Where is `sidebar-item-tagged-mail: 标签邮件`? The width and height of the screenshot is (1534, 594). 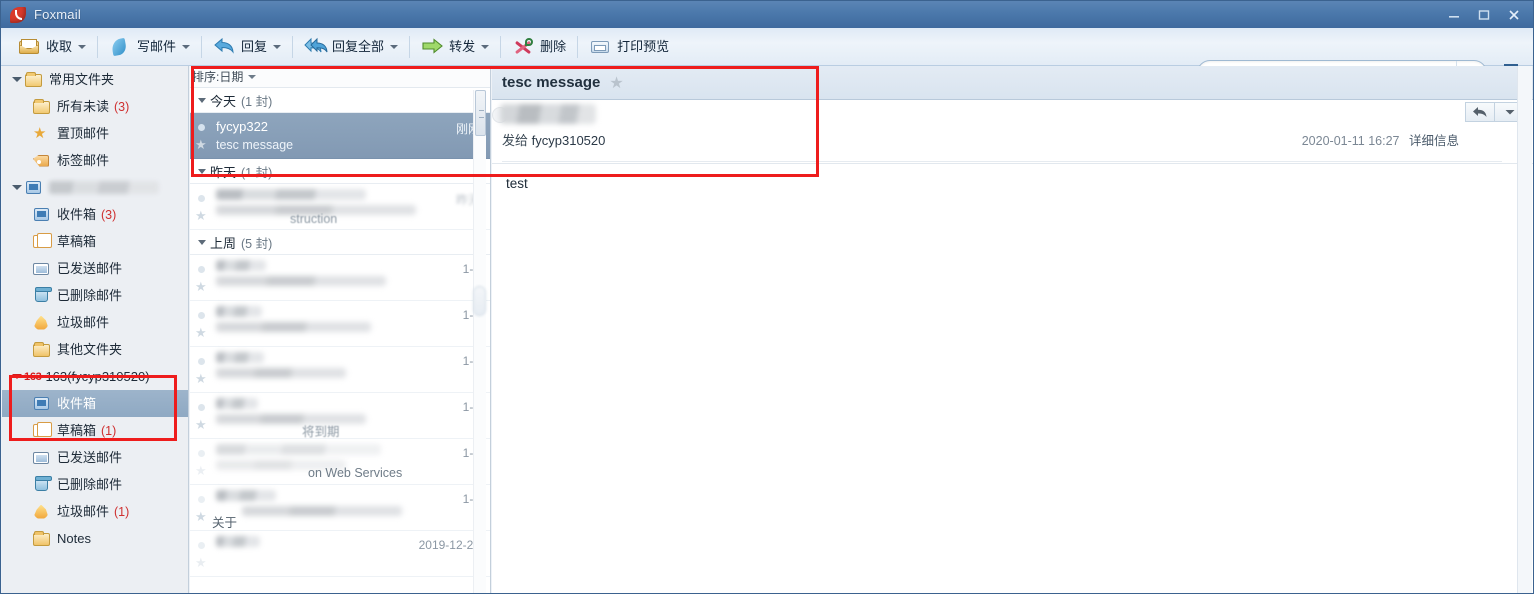
sidebar-item-tagged-mail: 标签邮件 is located at coordinates (95, 160).